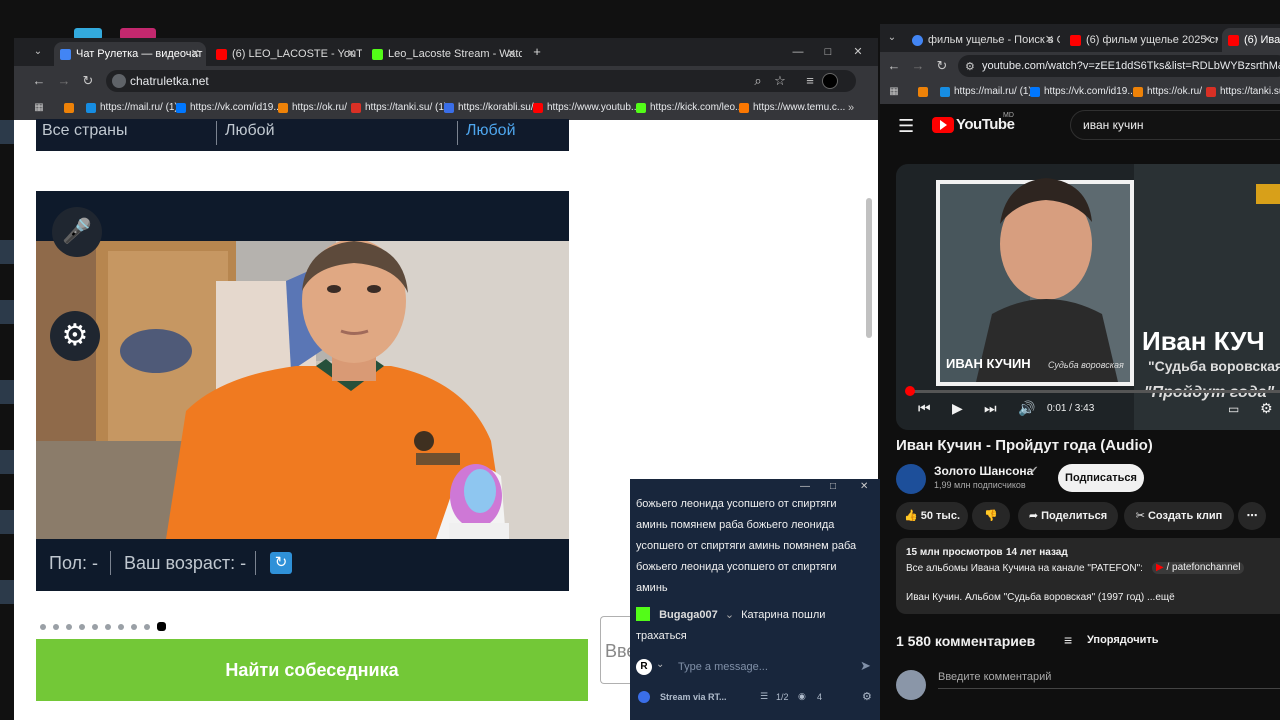 The height and width of the screenshot is (720, 1280). Describe the element at coordinates (1101, 478) in the screenshot. I see `subscribe-button: Подписаться` at that location.